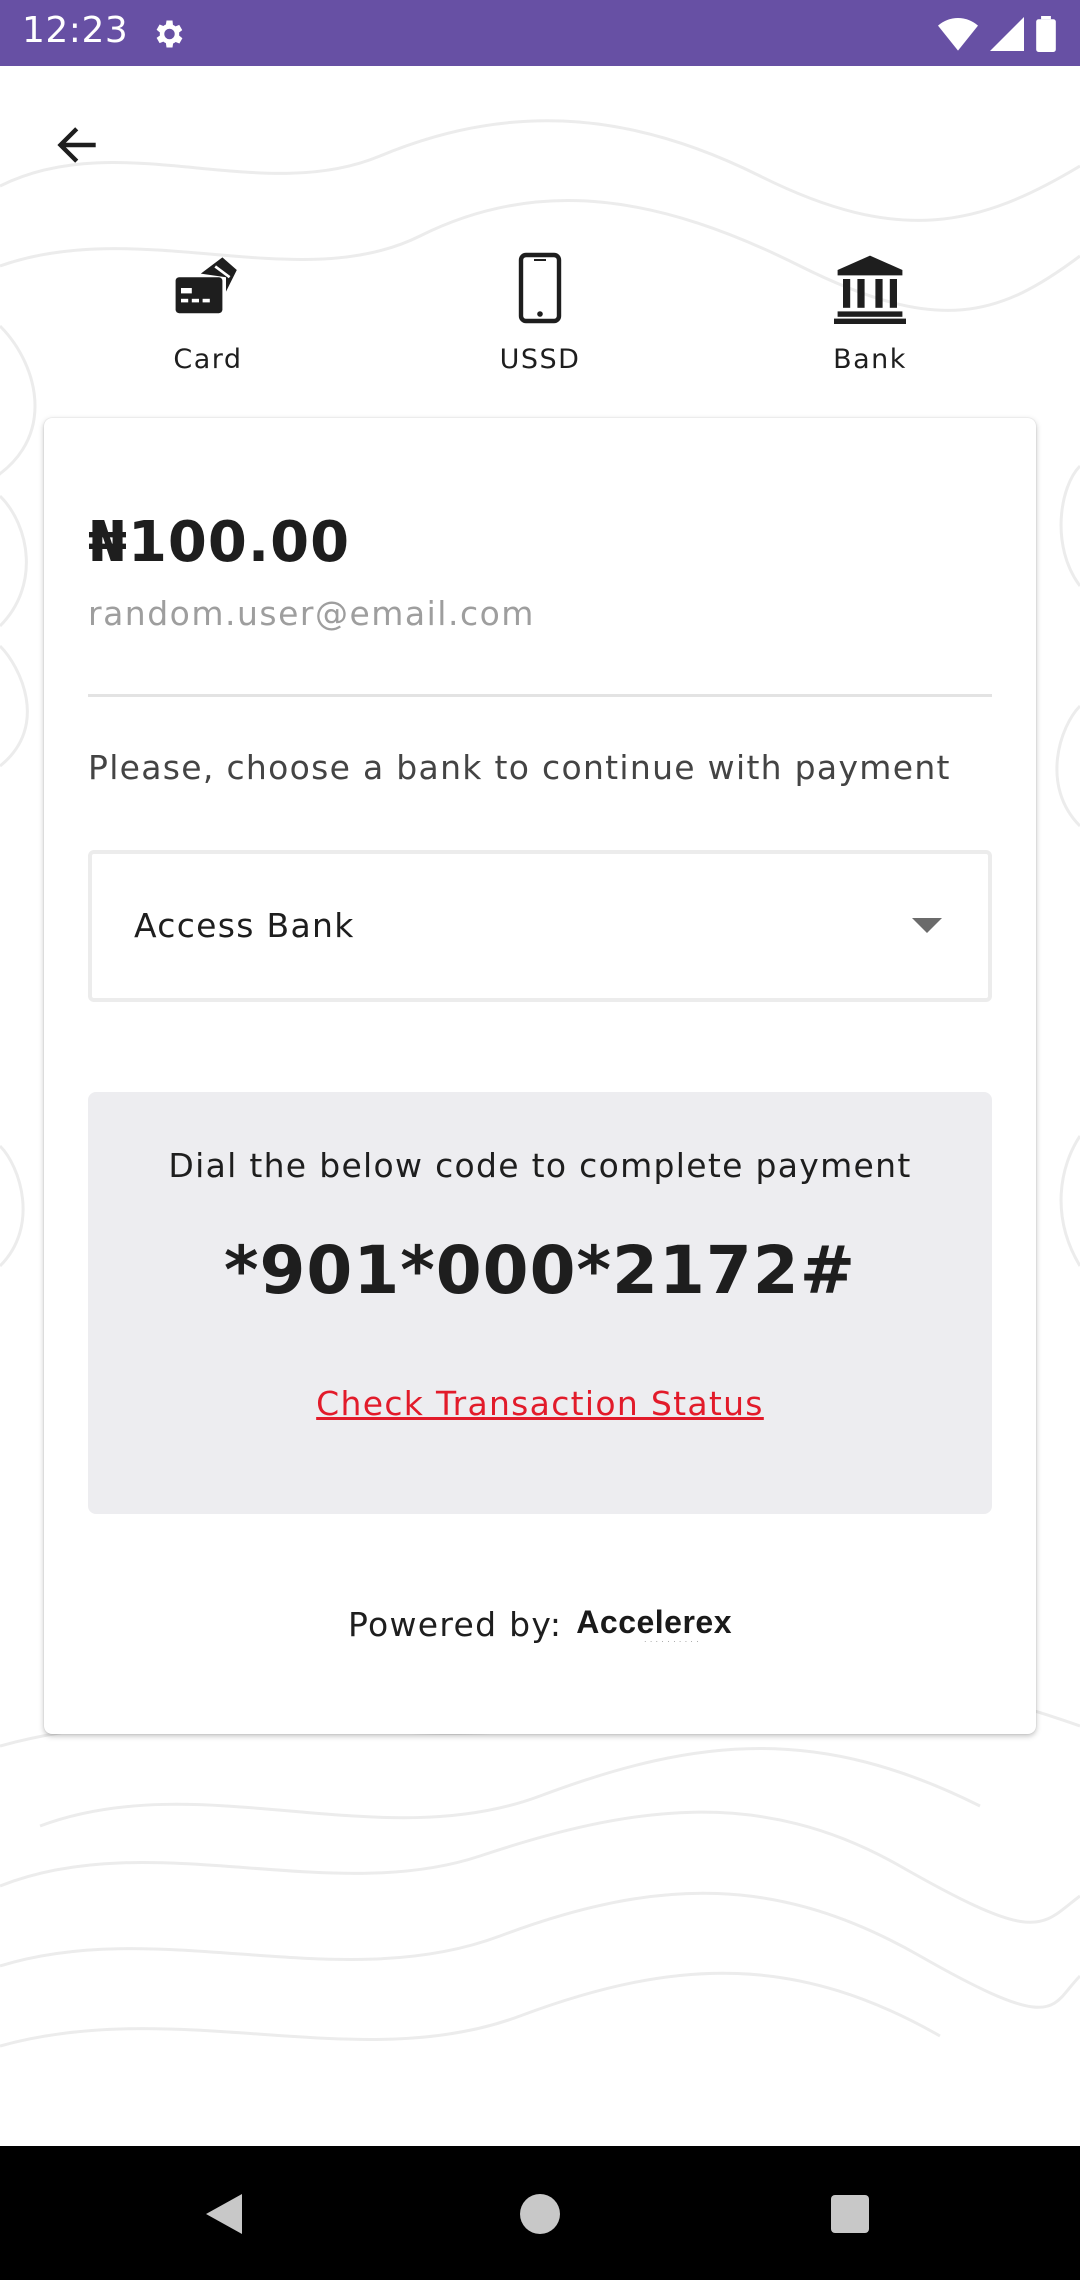 This screenshot has width=1080, height=2280. I want to click on battery-icon, so click(1046, 34).